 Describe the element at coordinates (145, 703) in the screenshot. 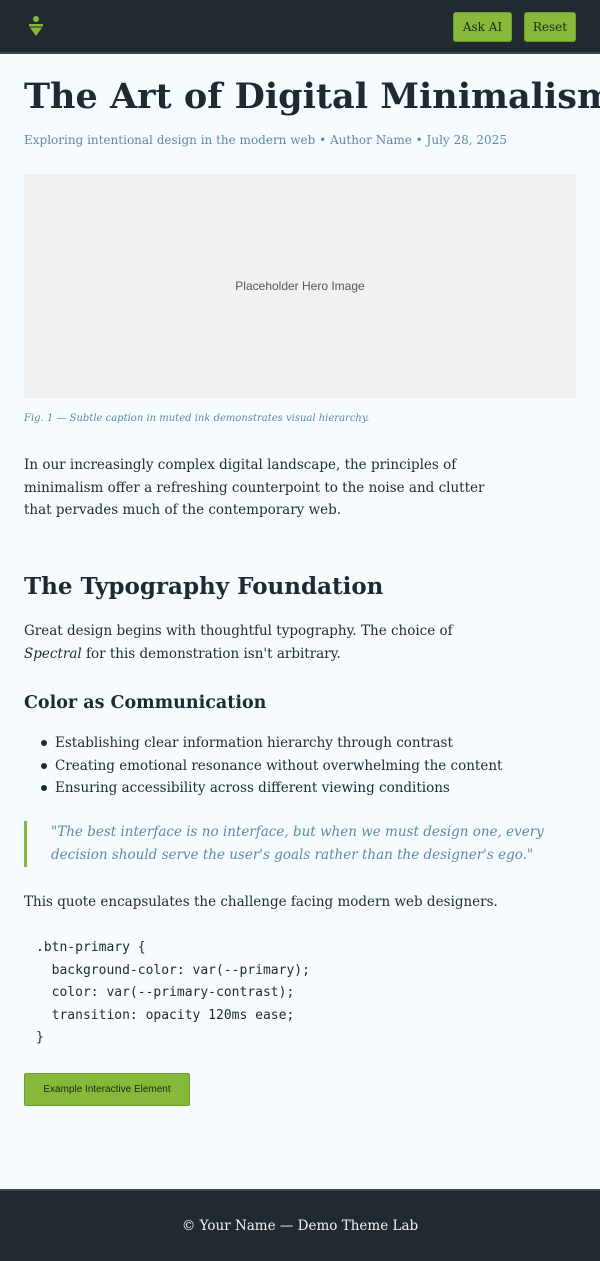

I see `subheading: Color as Communication` at that location.